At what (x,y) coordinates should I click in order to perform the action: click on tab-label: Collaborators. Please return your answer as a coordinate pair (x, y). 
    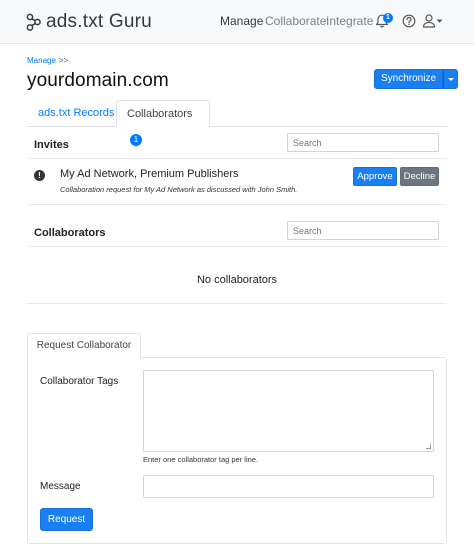
    Looking at the image, I should click on (160, 114).